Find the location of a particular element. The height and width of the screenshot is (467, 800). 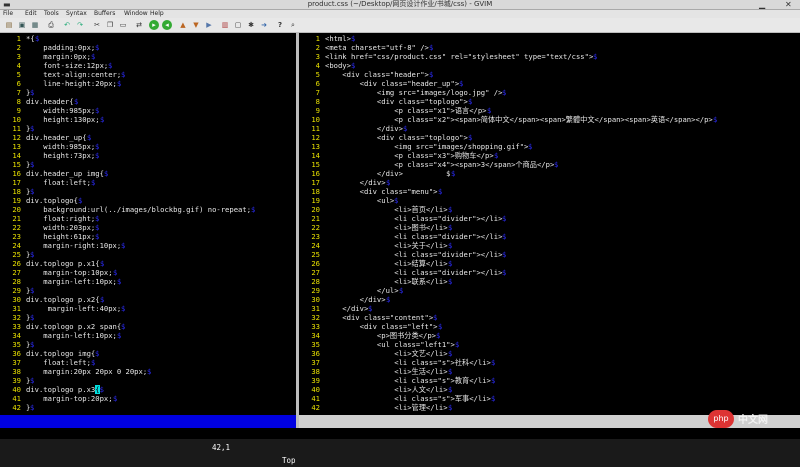

shell-icon: ▢ is located at coordinates (238, 25).